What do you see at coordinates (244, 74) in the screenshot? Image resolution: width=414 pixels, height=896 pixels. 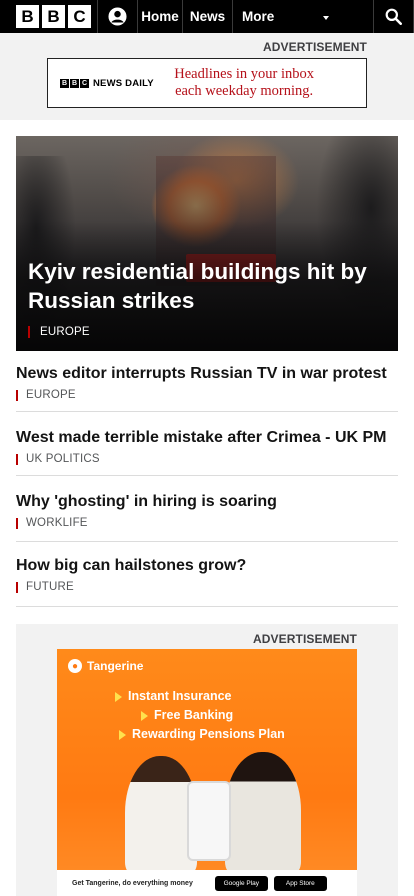 I see `ad-copy-line: Headlines in your inbox` at bounding box center [244, 74].